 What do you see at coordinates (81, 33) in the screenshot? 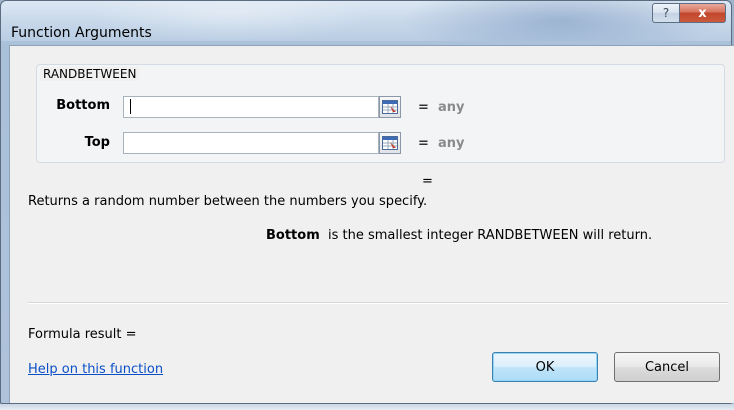
I see `dialog-title: Function Arguments` at bounding box center [81, 33].